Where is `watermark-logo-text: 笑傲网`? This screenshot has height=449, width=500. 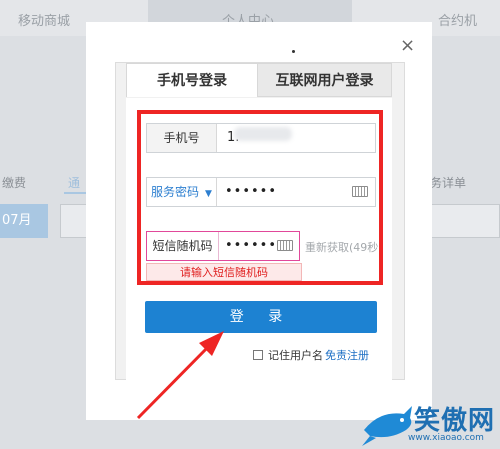 watermark-logo-text: 笑傲网 is located at coordinates (455, 421).